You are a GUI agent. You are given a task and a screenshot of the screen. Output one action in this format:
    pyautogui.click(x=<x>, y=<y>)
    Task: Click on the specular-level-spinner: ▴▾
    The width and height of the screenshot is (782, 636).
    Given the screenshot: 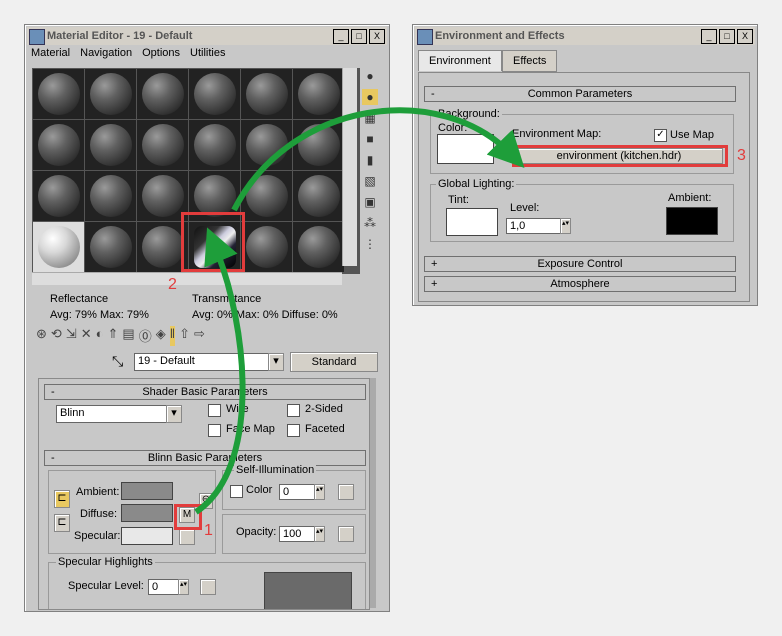 What is the action you would take?
    pyautogui.click(x=183, y=587)
    